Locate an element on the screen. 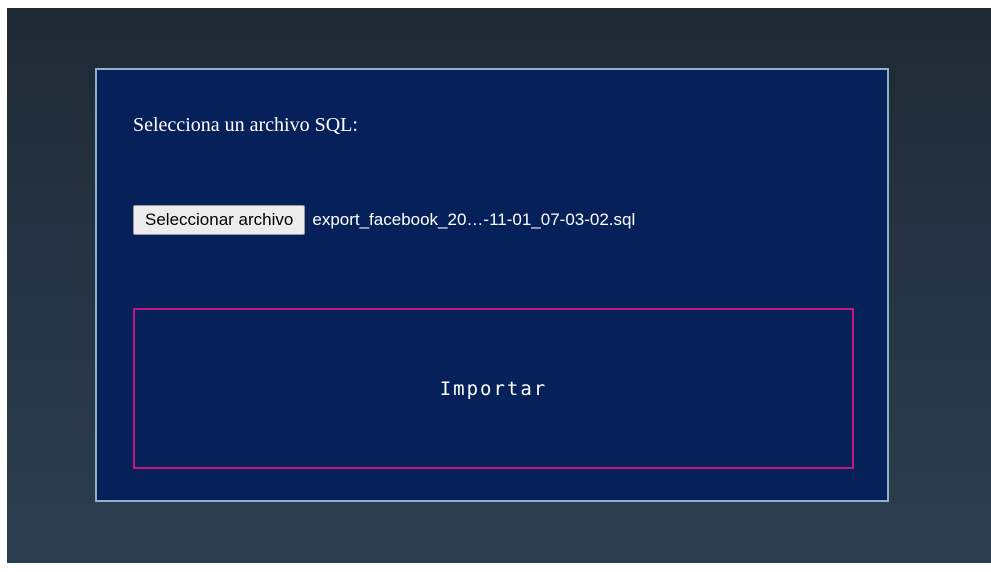 This screenshot has height=572, width=991. choose-file-button: Seleccionar archivo is located at coordinates (219, 220).